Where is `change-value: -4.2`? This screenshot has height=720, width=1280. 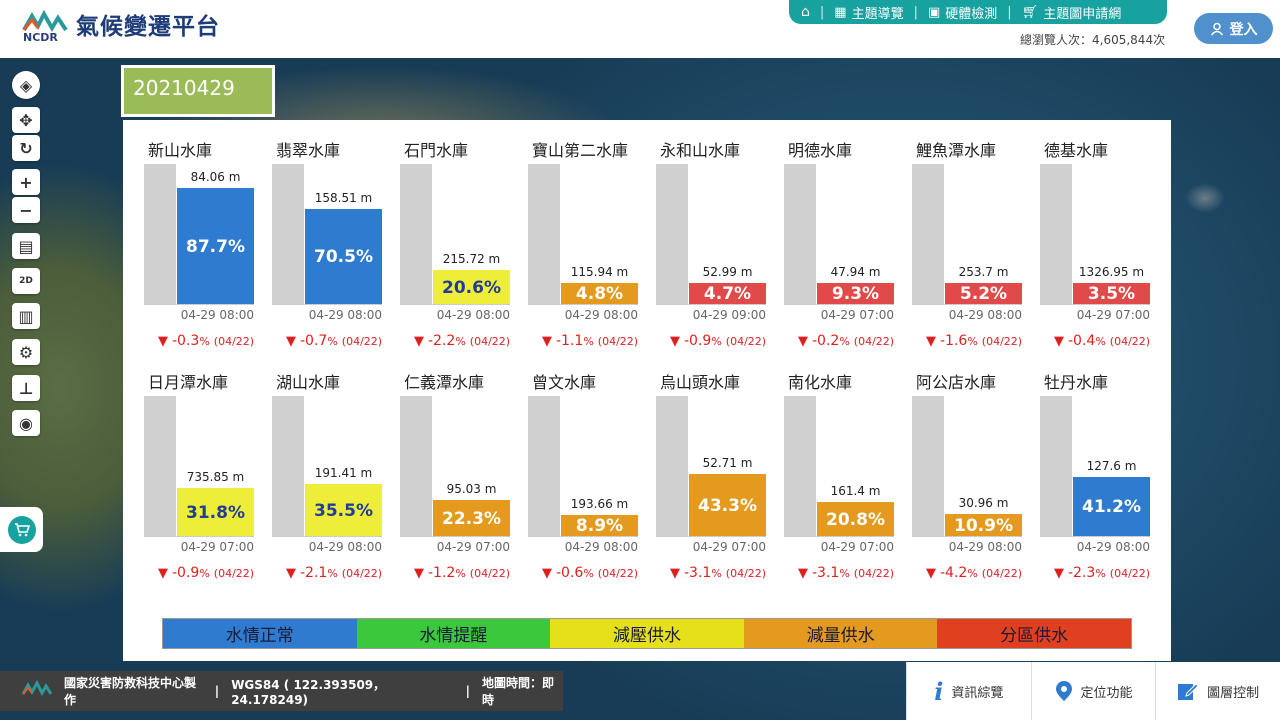
change-value: -4.2 is located at coordinates (954, 573).